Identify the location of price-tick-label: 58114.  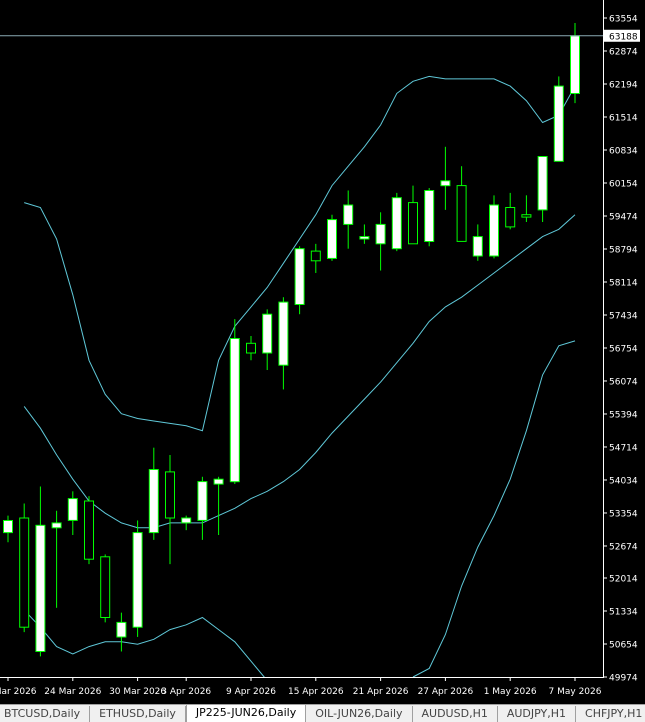
(623, 283).